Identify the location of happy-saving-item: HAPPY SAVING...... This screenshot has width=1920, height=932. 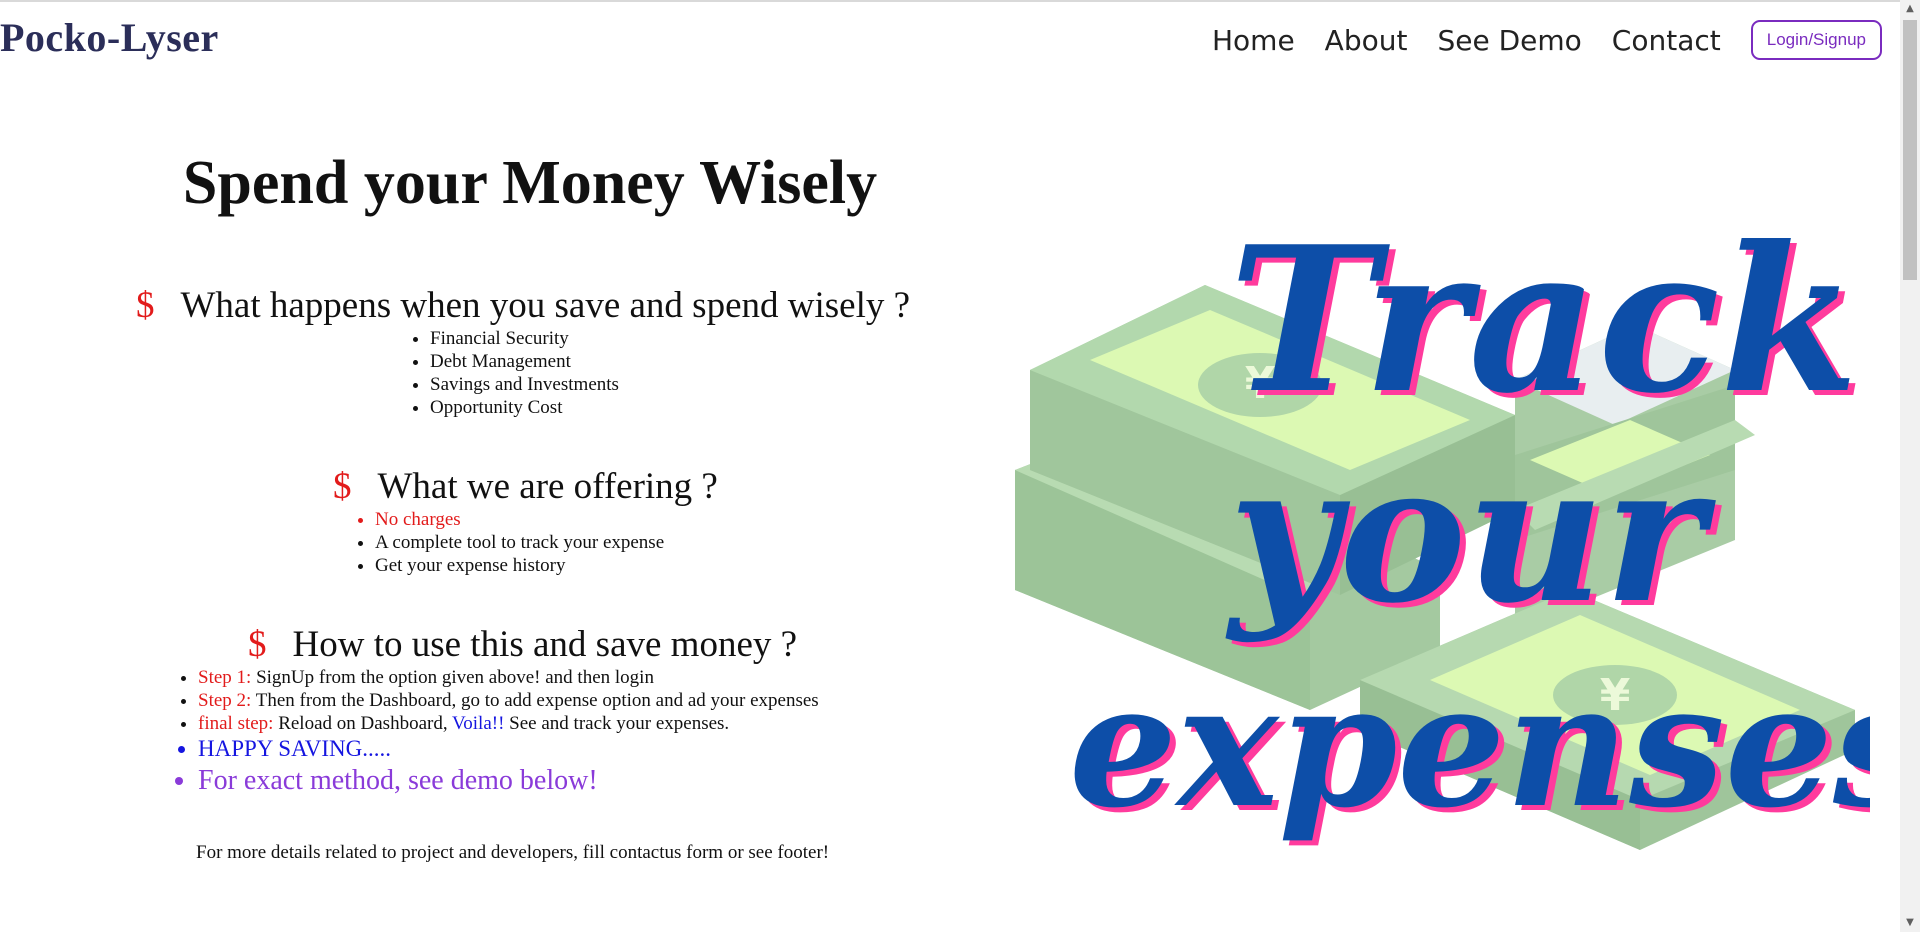
(508, 749).